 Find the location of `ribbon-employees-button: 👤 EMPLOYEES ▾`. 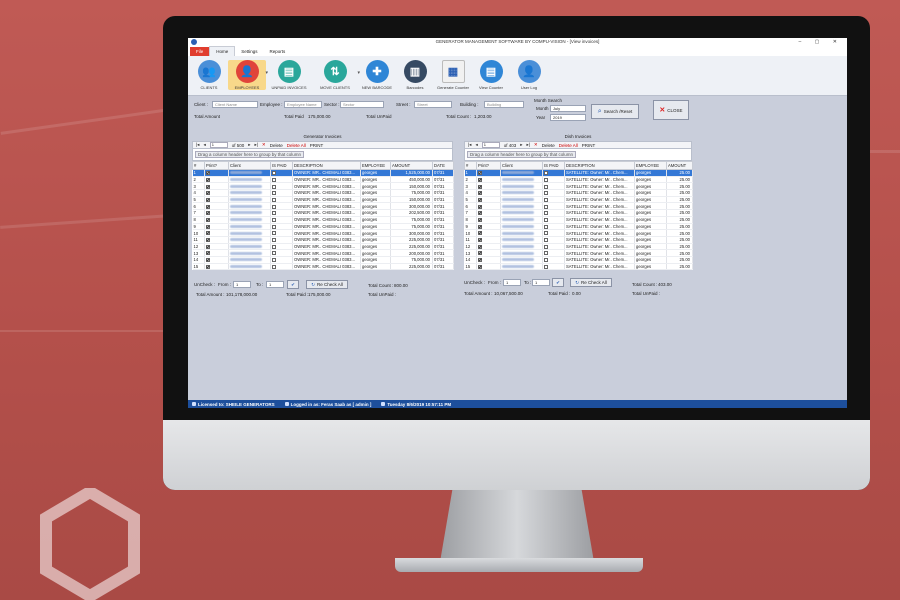

ribbon-employees-button: 👤 EMPLOYEES ▾ is located at coordinates (248, 75).